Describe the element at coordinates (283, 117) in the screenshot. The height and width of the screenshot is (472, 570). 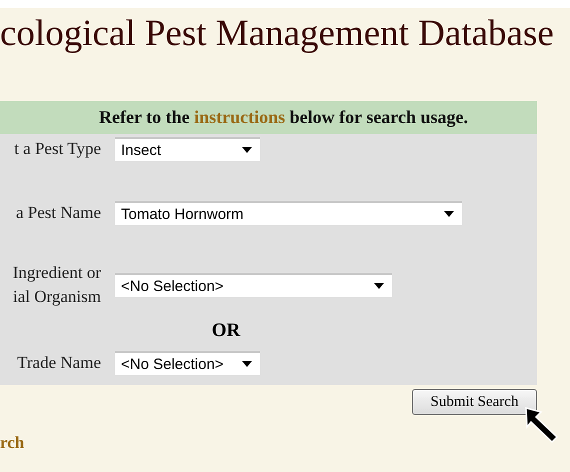
I see `notice-text: Refer to the instructions below for search usage.` at that location.